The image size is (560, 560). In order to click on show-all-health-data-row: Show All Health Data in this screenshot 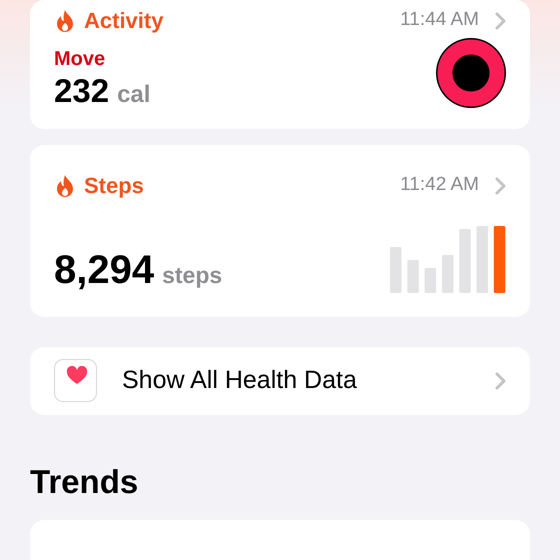, I will do `click(280, 380)`.